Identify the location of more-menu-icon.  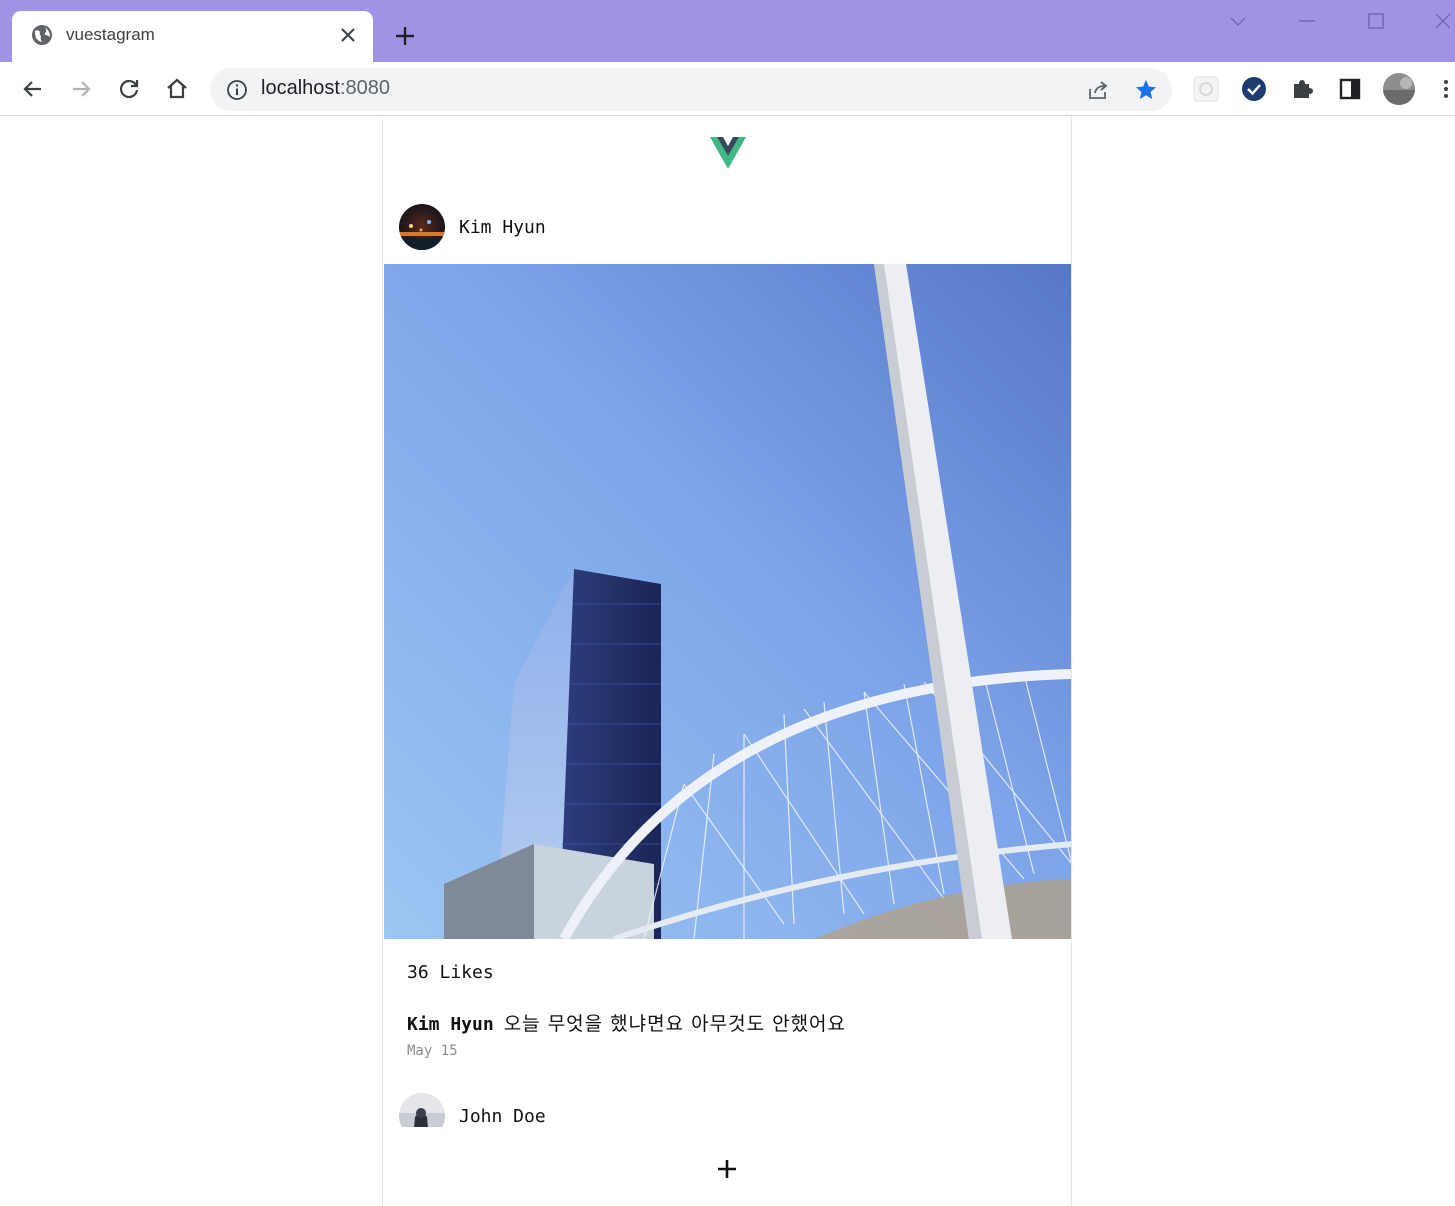
(1444, 89).